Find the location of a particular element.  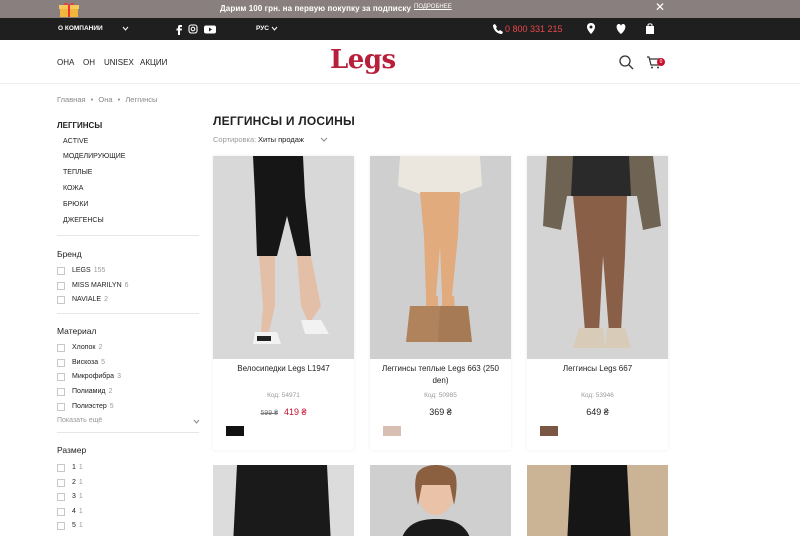

category-item: ACTIVE is located at coordinates (75, 141).